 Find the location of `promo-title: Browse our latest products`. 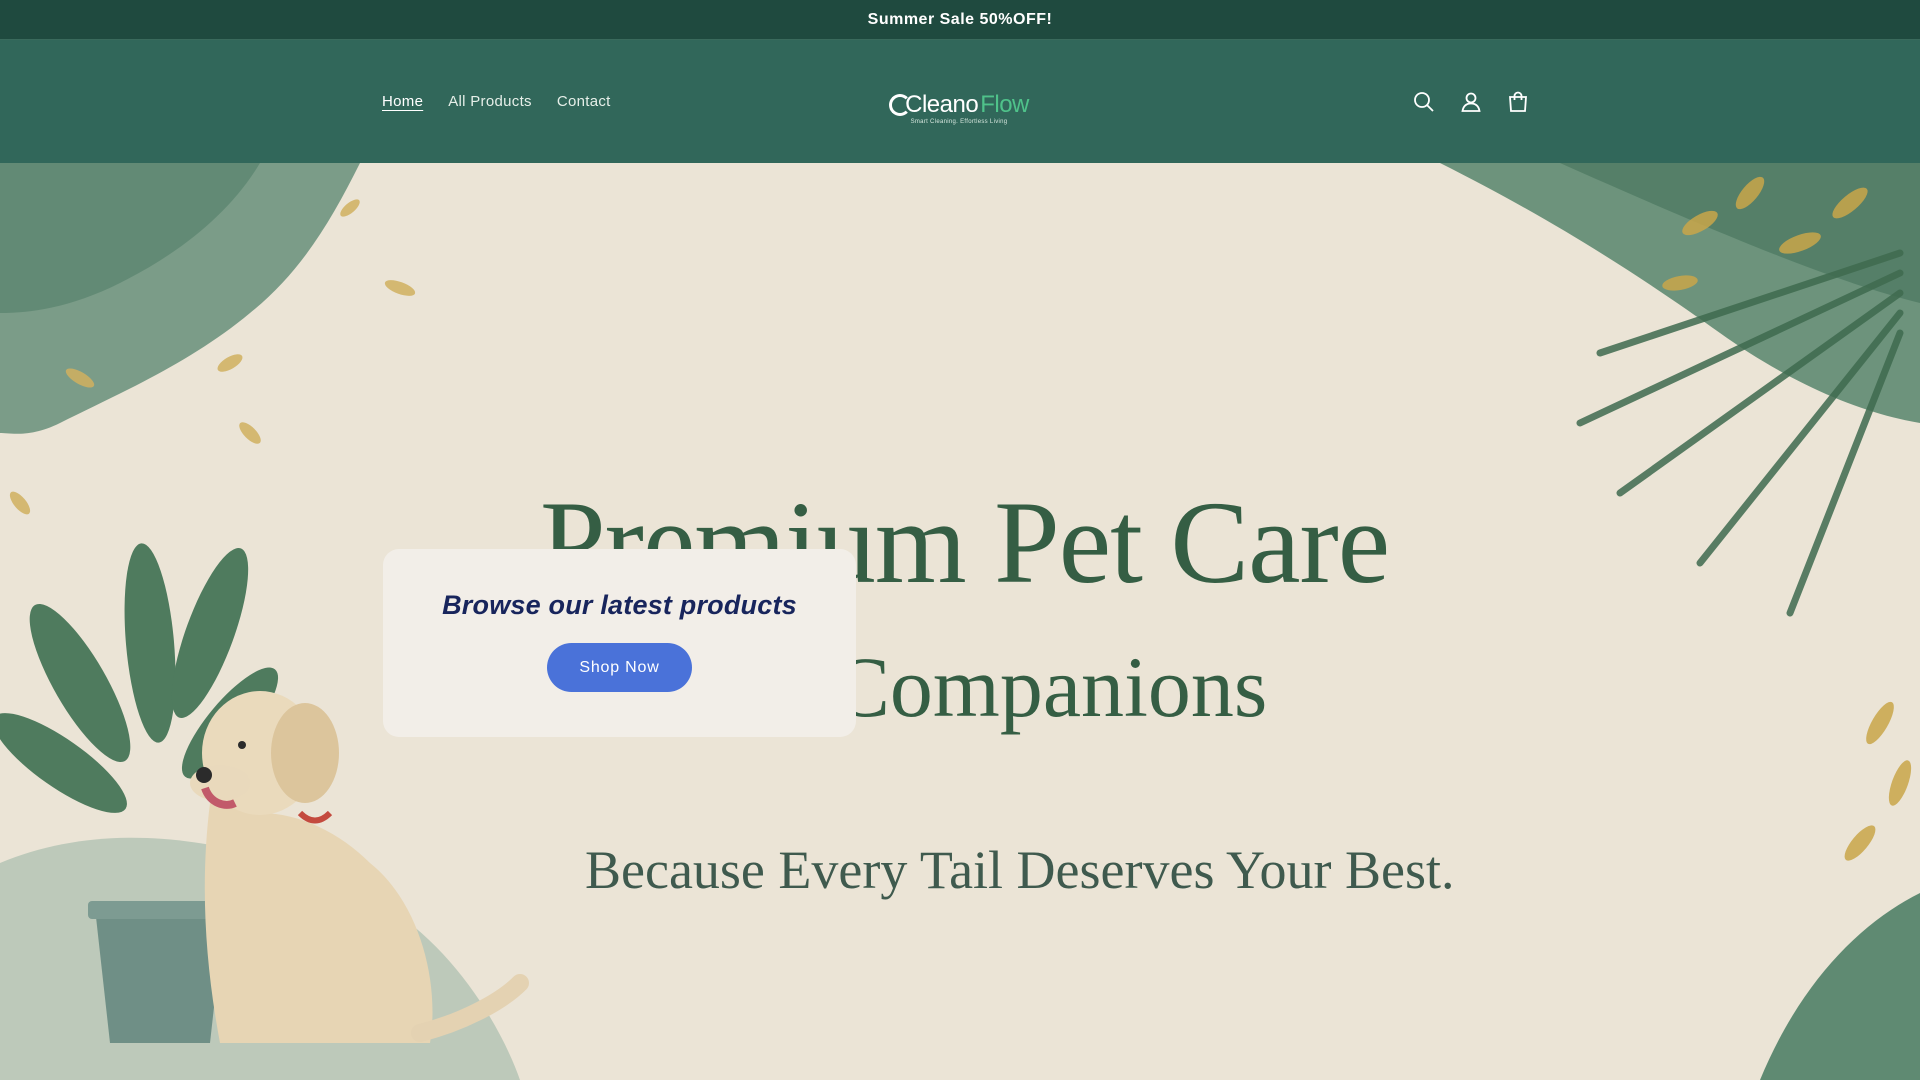

promo-title: Browse our latest products is located at coordinates (619, 605).